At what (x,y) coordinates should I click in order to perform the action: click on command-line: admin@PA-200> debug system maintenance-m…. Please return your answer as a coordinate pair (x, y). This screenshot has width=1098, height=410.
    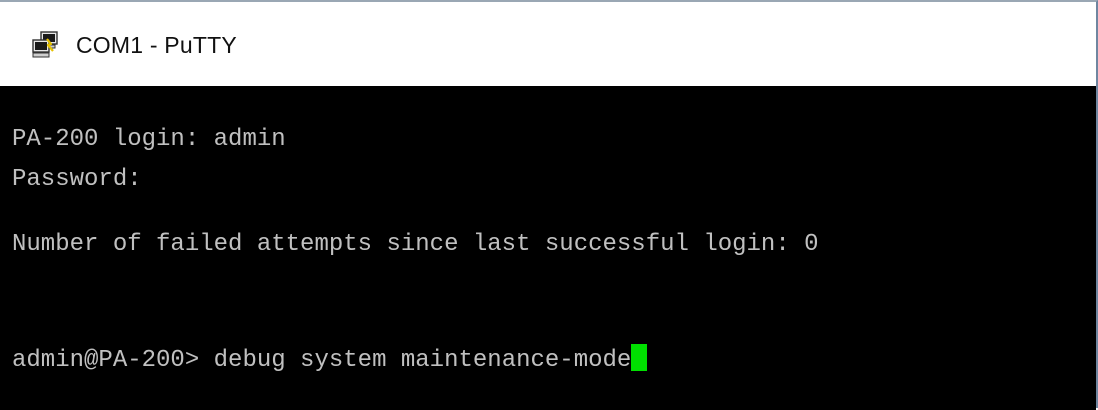
    Looking at the image, I should click on (330, 359).